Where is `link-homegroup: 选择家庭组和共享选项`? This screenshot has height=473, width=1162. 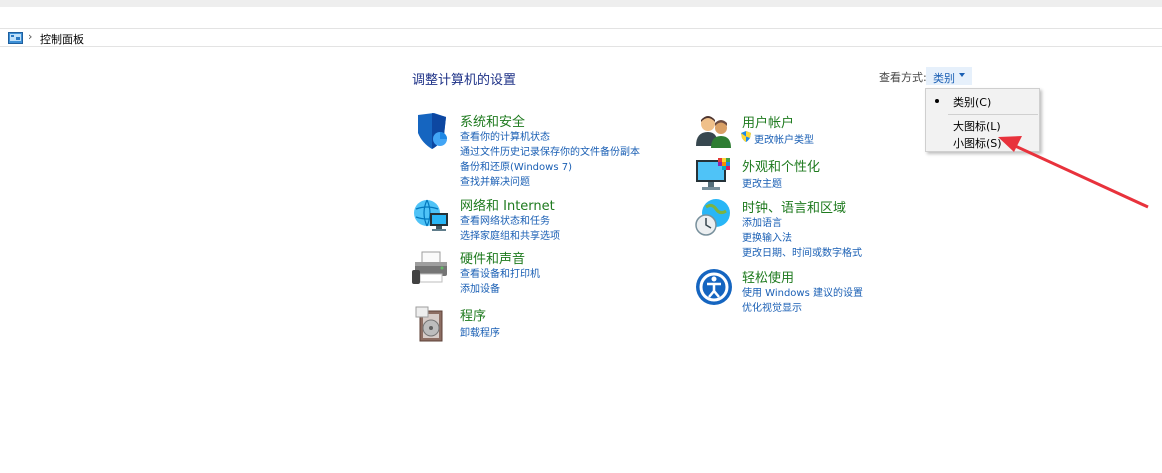
link-homegroup: 选择家庭组和共享选项 is located at coordinates (510, 234).